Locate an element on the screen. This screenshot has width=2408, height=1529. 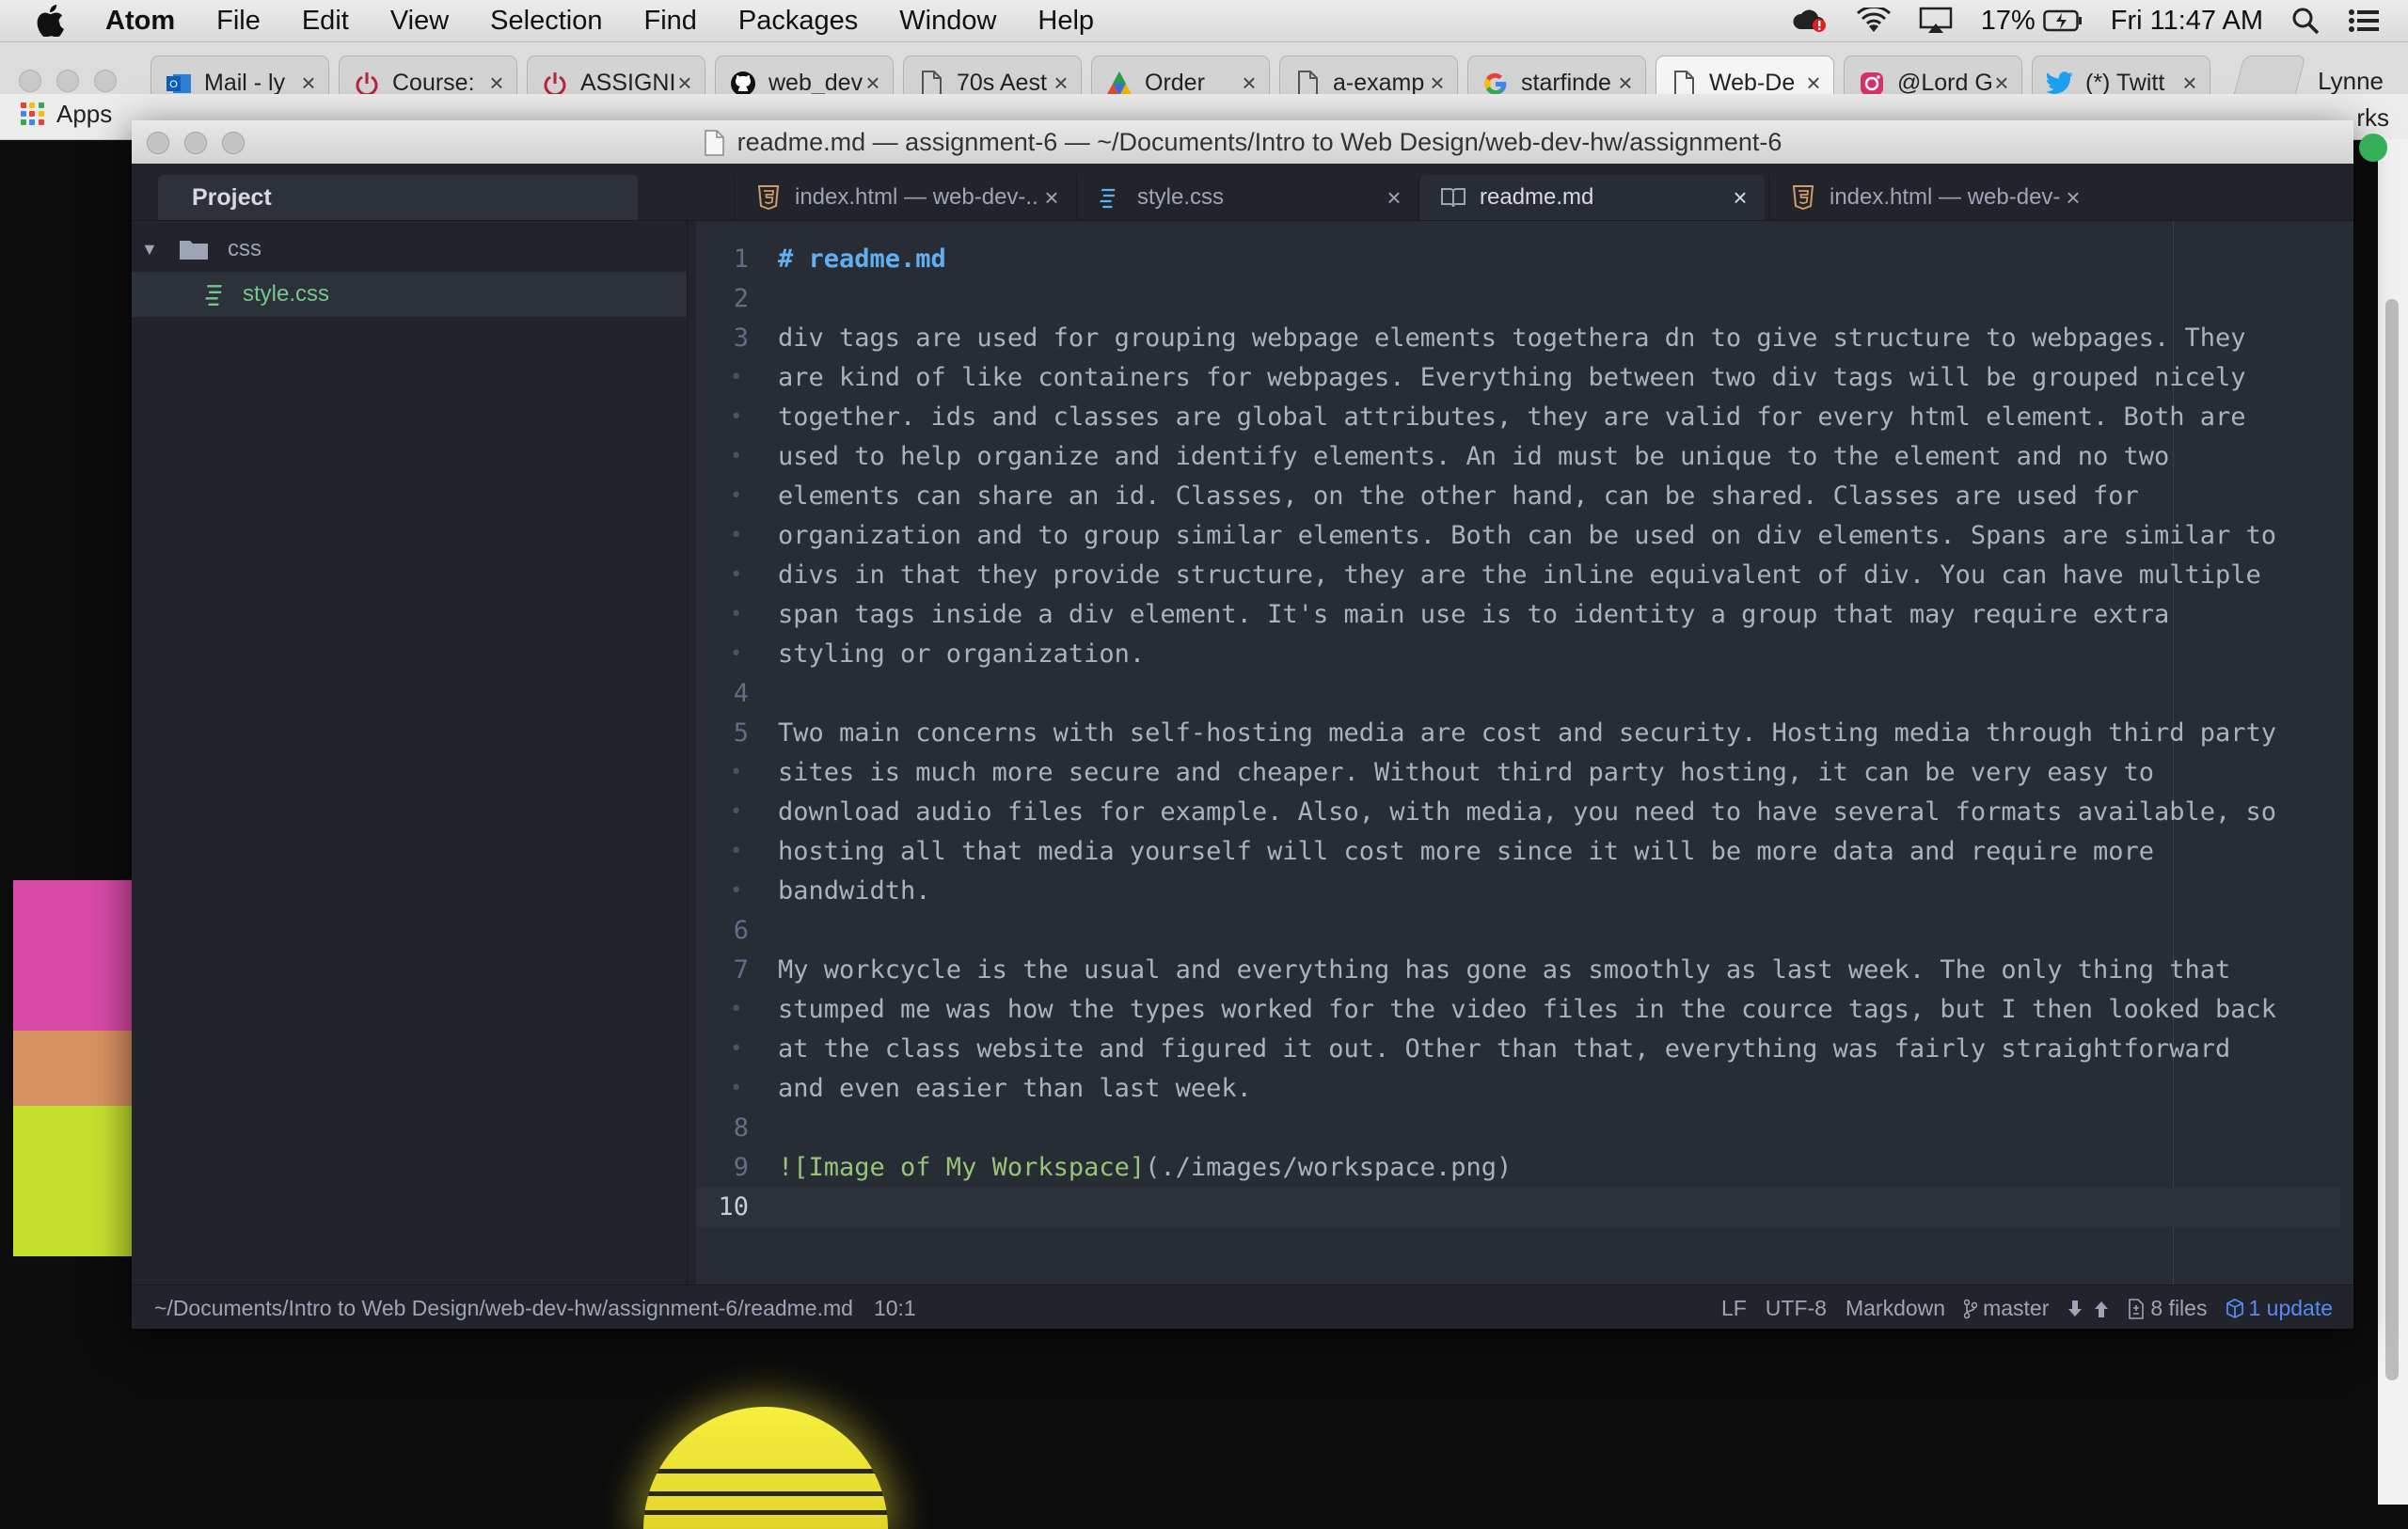
browser-scrollbar is located at coordinates (2393, 822).